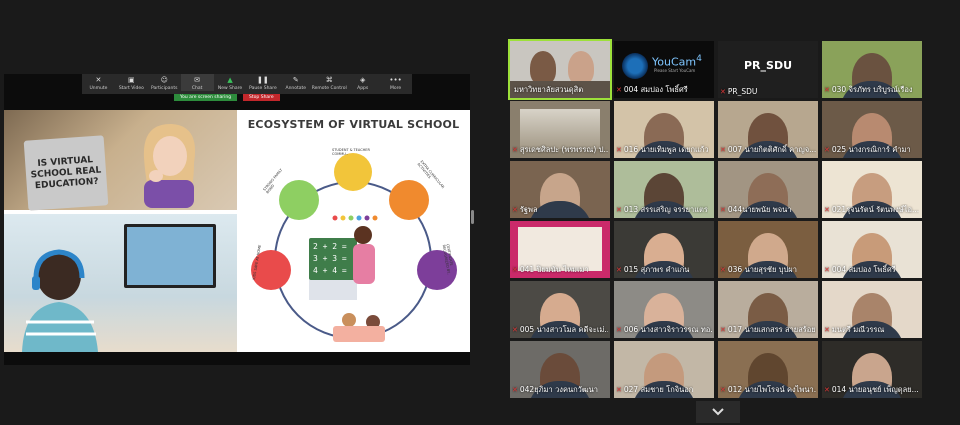 The height and width of the screenshot is (425, 960). What do you see at coordinates (98, 88) in the screenshot?
I see `toolbar-label: Unmute` at bounding box center [98, 88].